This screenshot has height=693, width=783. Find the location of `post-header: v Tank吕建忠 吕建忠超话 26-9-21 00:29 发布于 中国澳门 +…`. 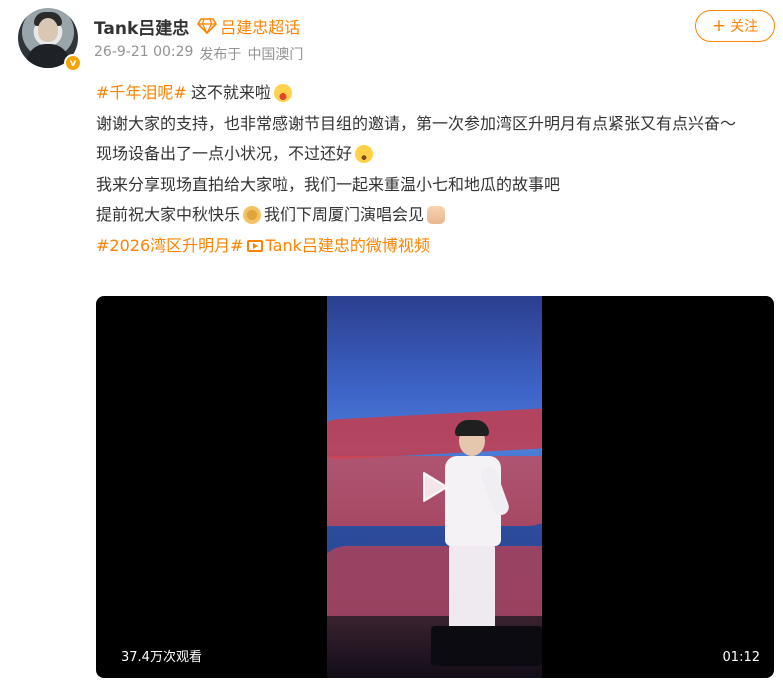

post-header: v Tank吕建忠 吕建忠超话 26-9-21 00:29 发布于 中国澳门 +… is located at coordinates (396, 41).